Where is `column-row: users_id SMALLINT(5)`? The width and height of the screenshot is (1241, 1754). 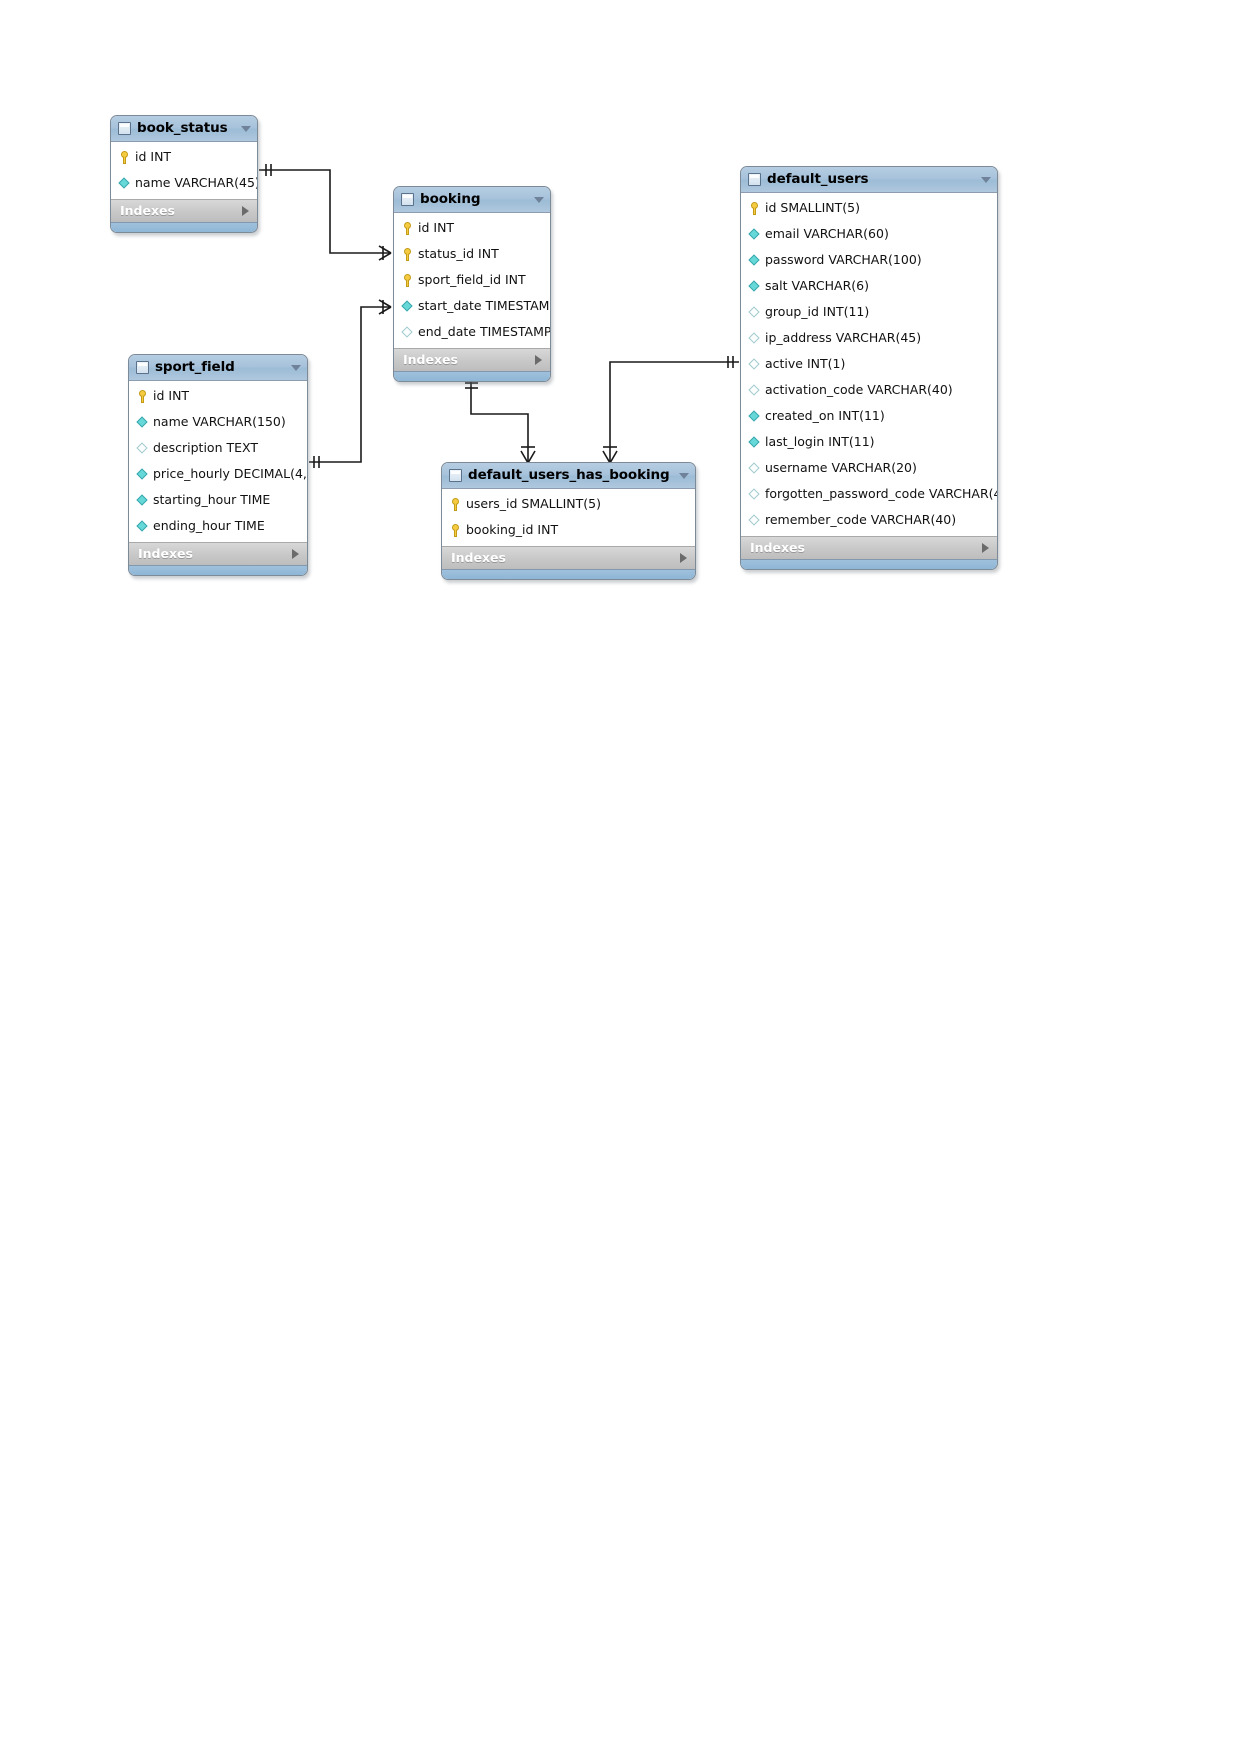
column-row: users_id SMALLINT(5) is located at coordinates (568, 504).